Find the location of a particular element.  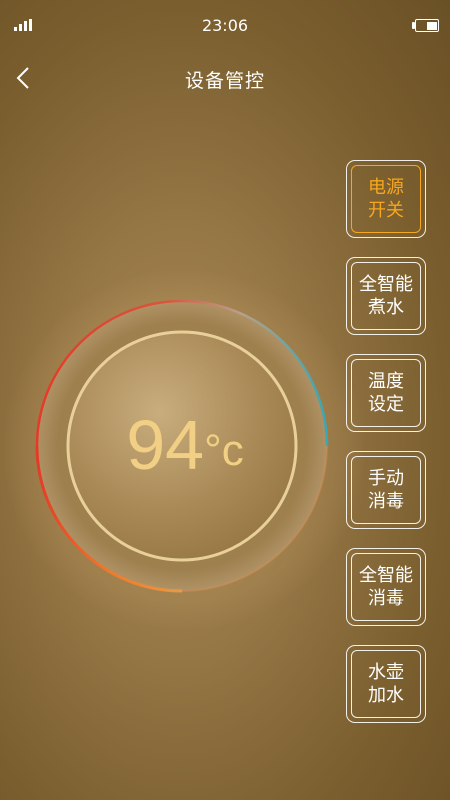

smart-boil-label: 全智能 煮水 is located at coordinates (386, 296).